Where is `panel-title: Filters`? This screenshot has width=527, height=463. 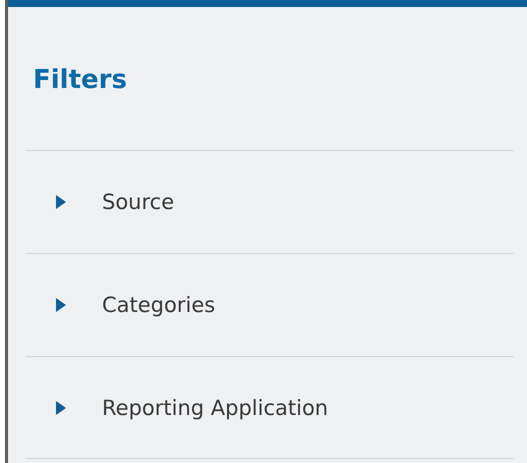 panel-title: Filters is located at coordinates (80, 79).